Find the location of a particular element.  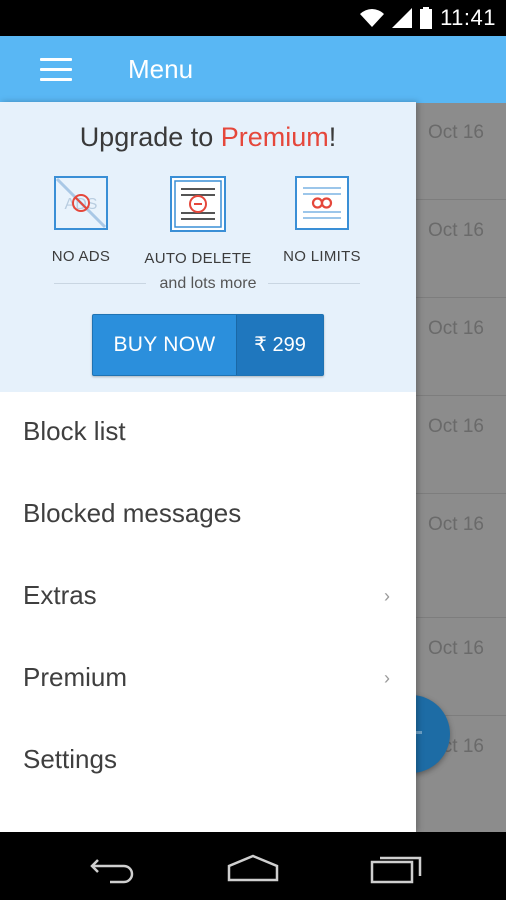

auto-delete-icon is located at coordinates (198, 204).